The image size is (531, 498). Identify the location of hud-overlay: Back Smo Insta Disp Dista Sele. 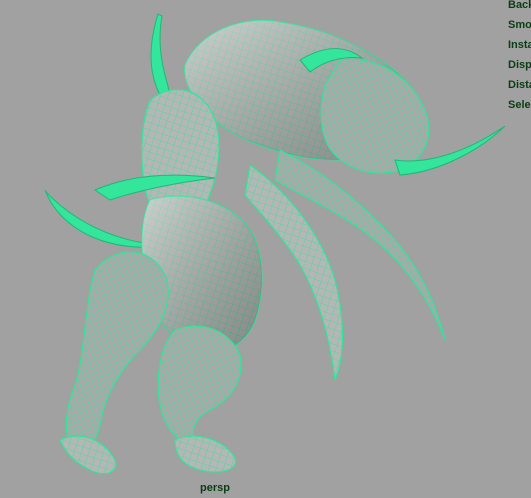
(519, 60).